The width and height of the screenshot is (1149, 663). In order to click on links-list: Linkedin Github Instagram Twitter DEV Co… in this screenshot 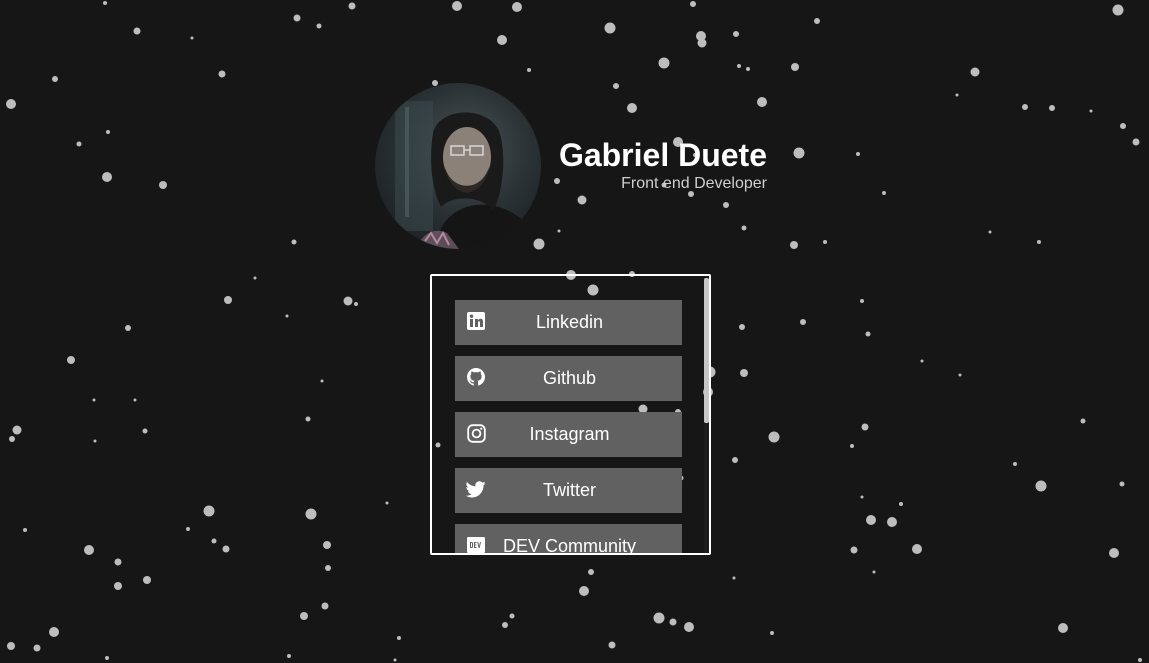, I will do `click(568, 427)`.